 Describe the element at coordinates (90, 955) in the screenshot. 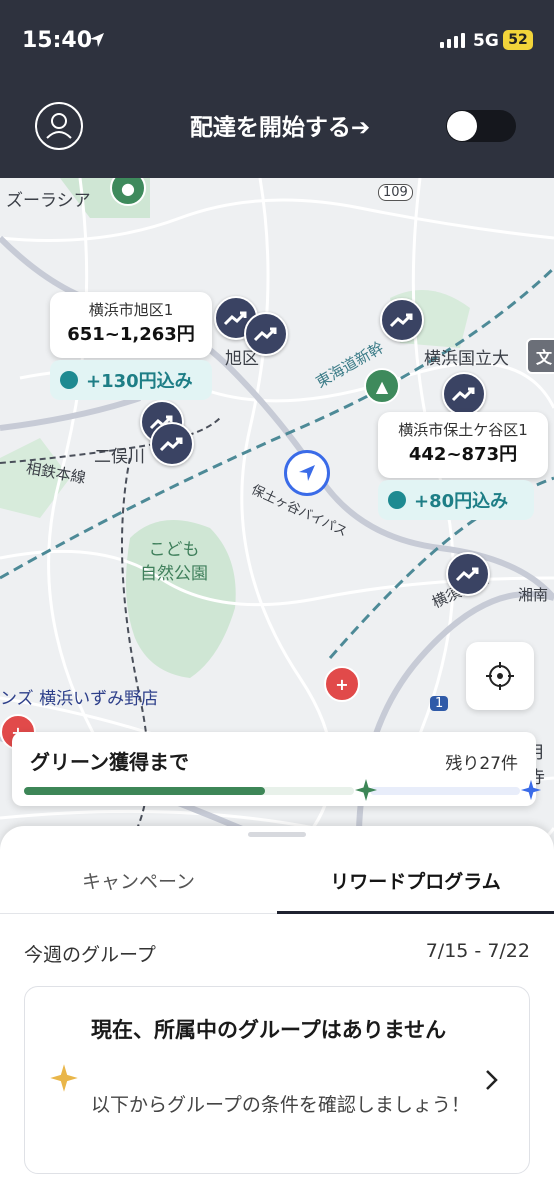

I see `group-label: 今週のグループ` at that location.